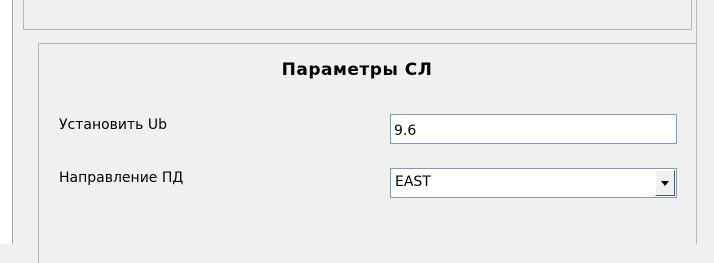 This screenshot has width=714, height=263. I want to click on dropdown-button, so click(665, 183).